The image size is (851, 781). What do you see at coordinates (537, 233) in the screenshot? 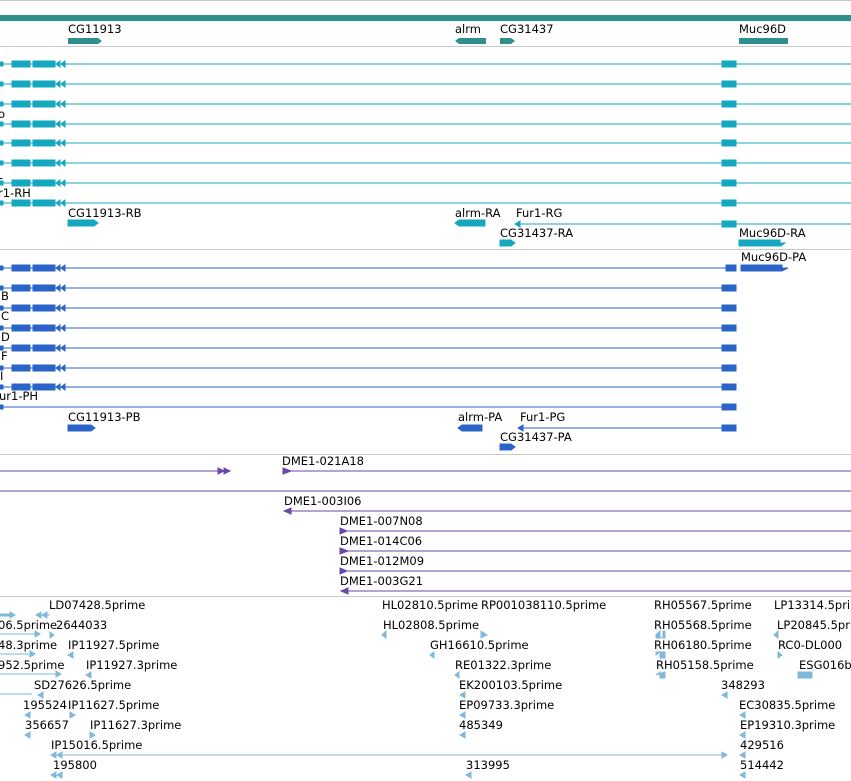
I see `transcript-label-cg31437-ra: CG31437-RA` at bounding box center [537, 233].